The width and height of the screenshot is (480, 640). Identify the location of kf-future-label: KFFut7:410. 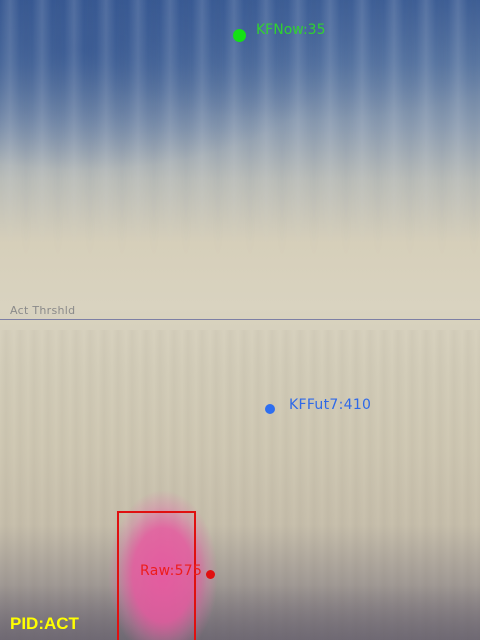
(330, 405).